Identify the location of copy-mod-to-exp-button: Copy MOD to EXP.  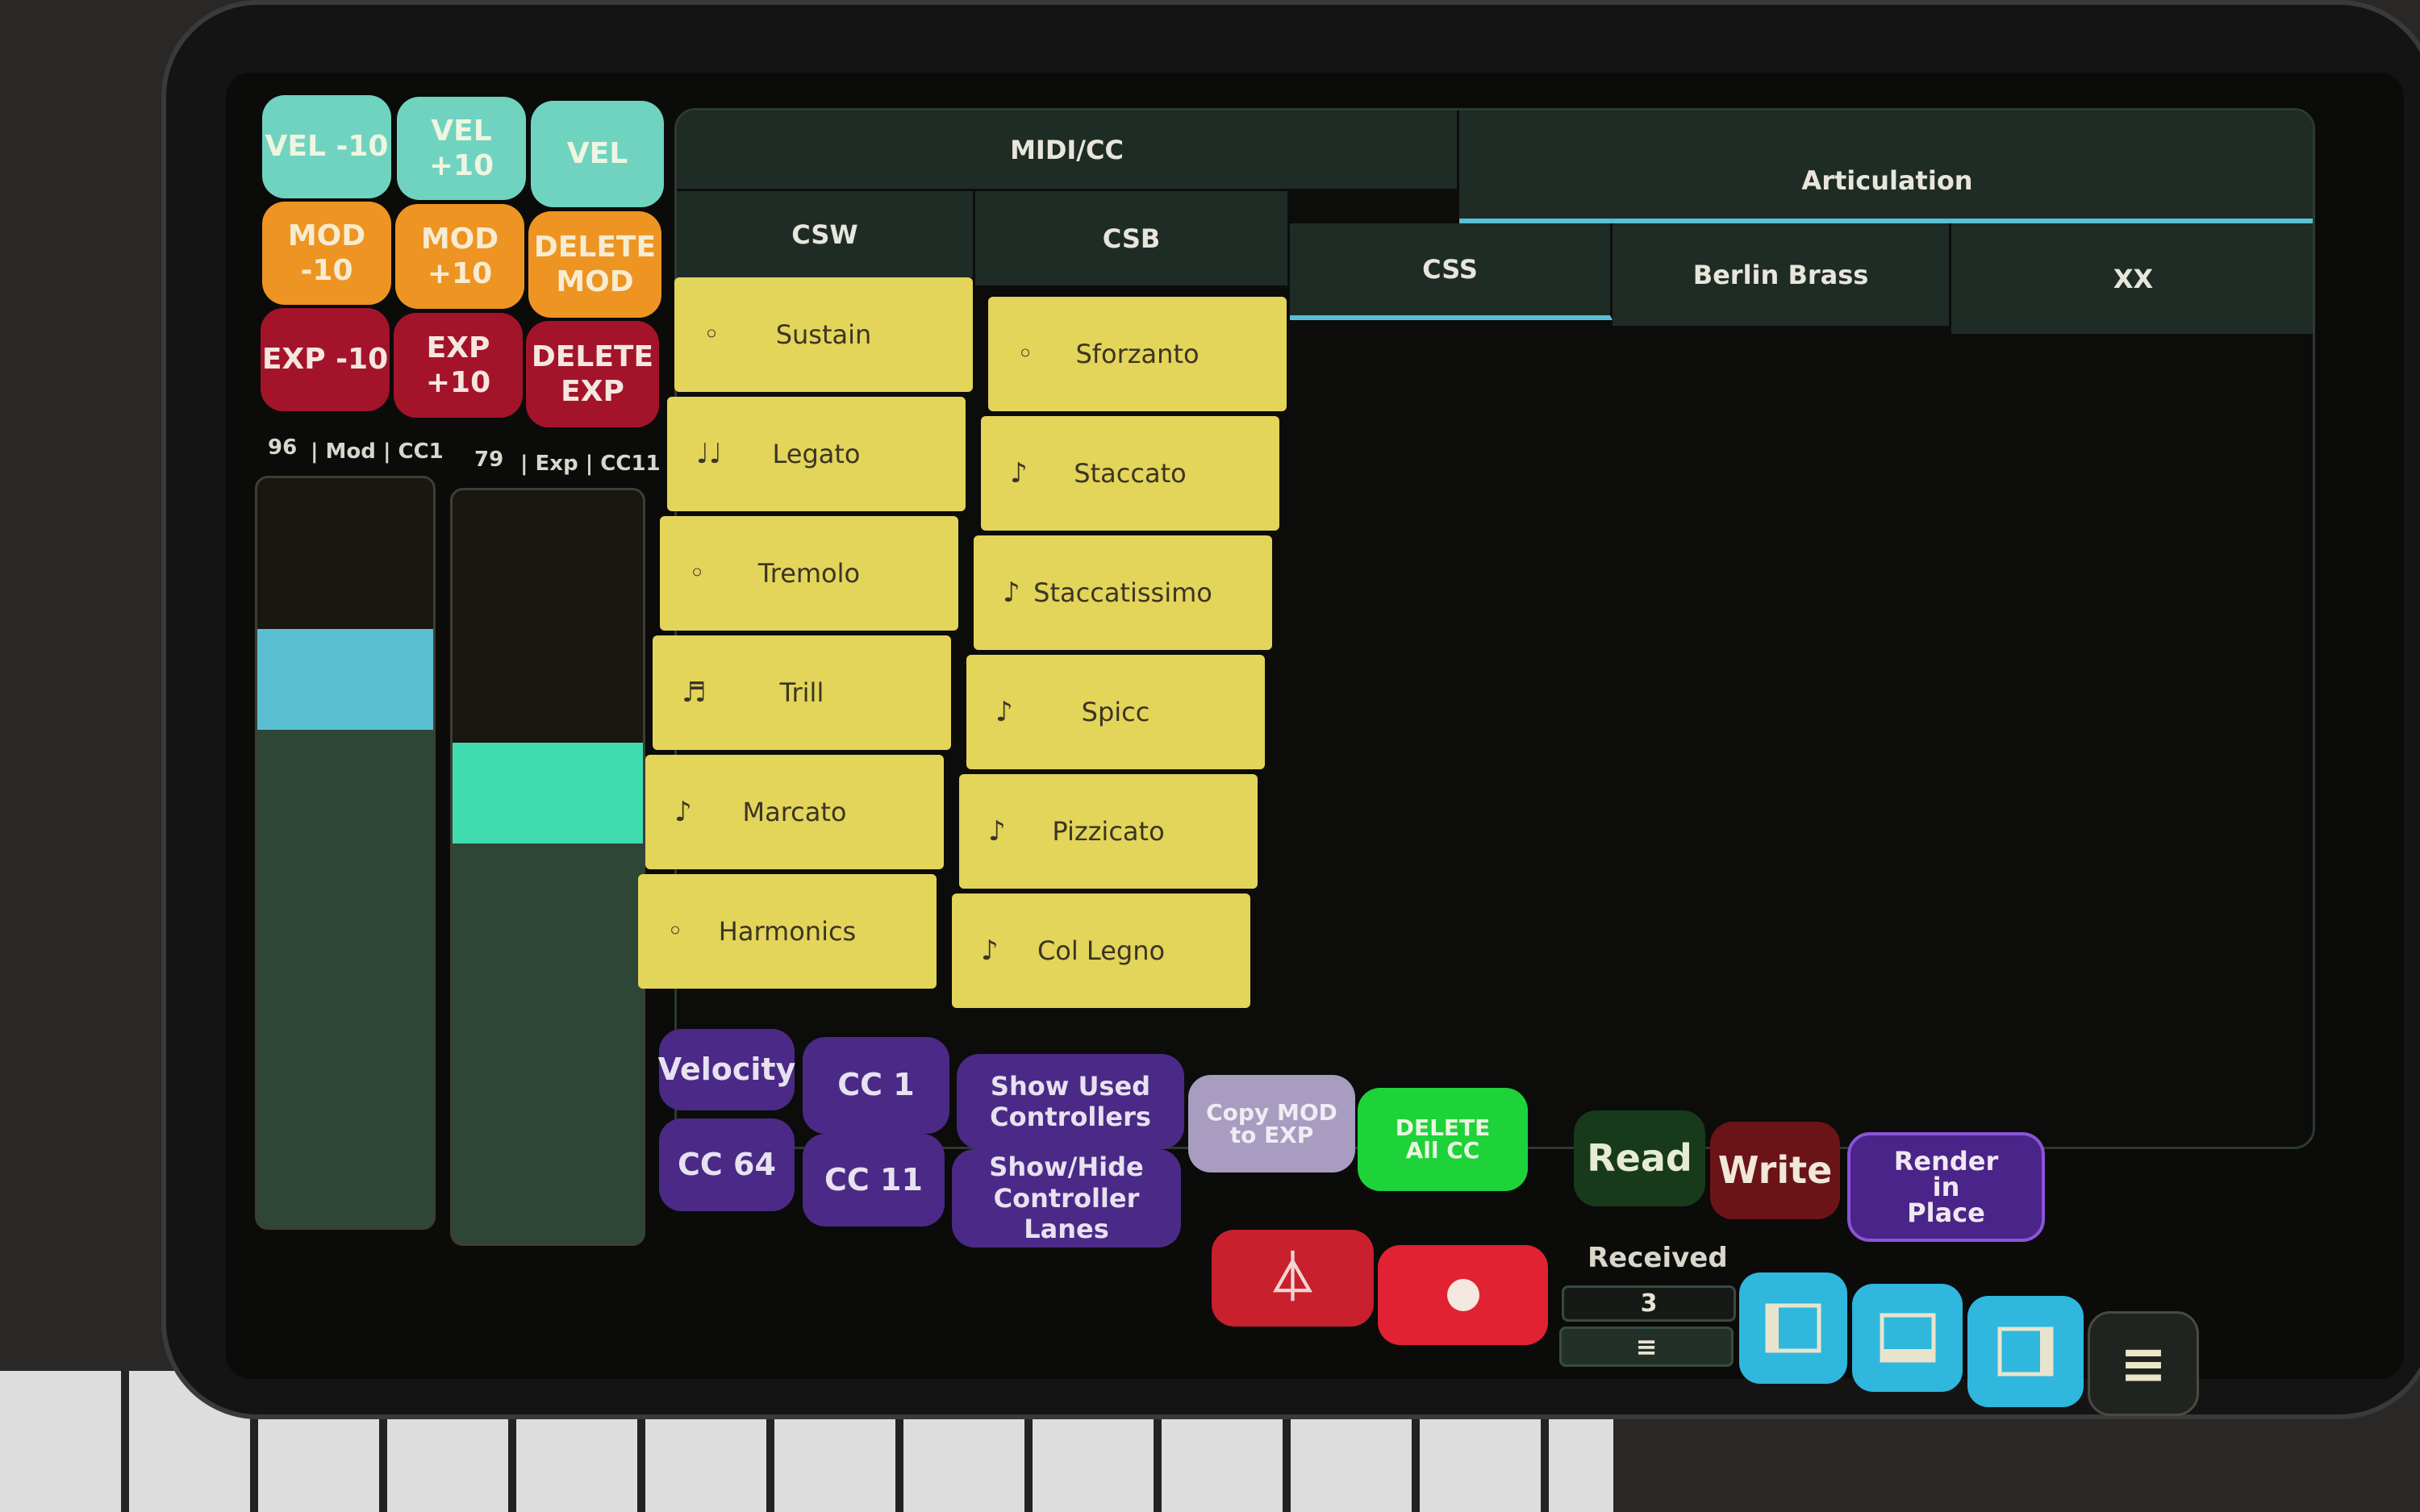
(1271, 1124).